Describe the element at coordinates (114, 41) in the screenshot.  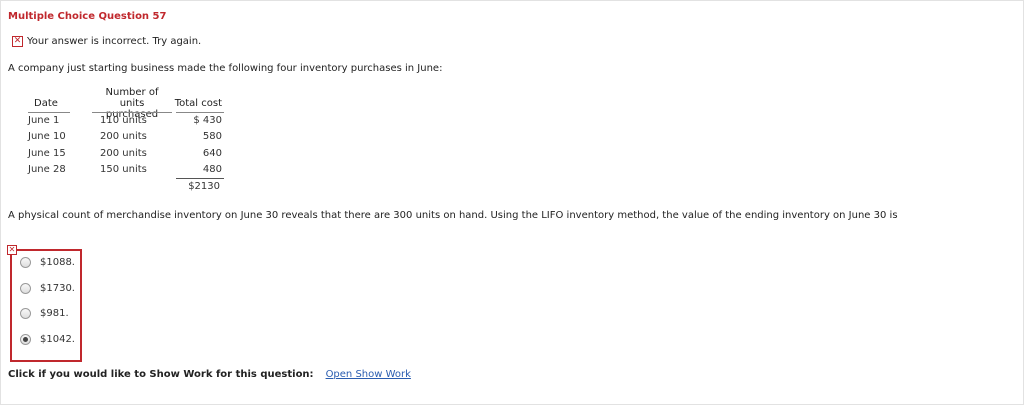
I see `feedback-text: Your answer is incorrect. Try again.` at that location.